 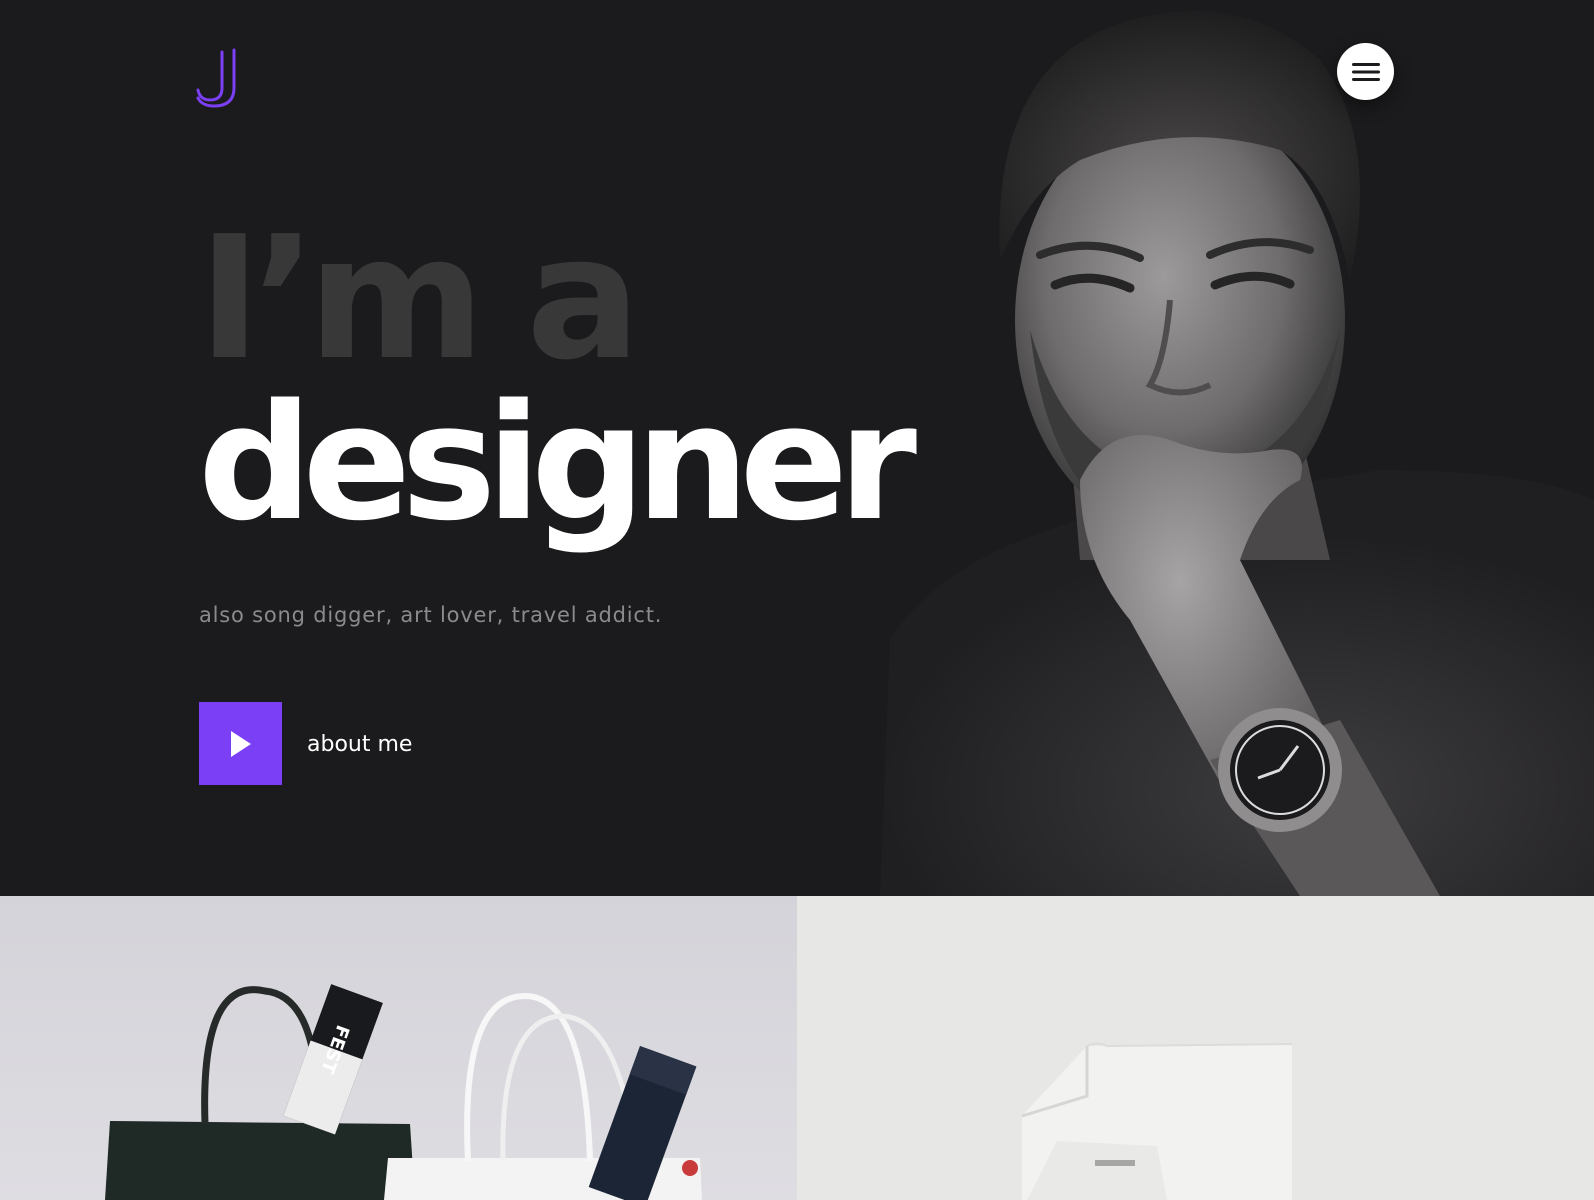 I want to click on portfolio-tile-bags: FEST, so click(x=398, y=1048).